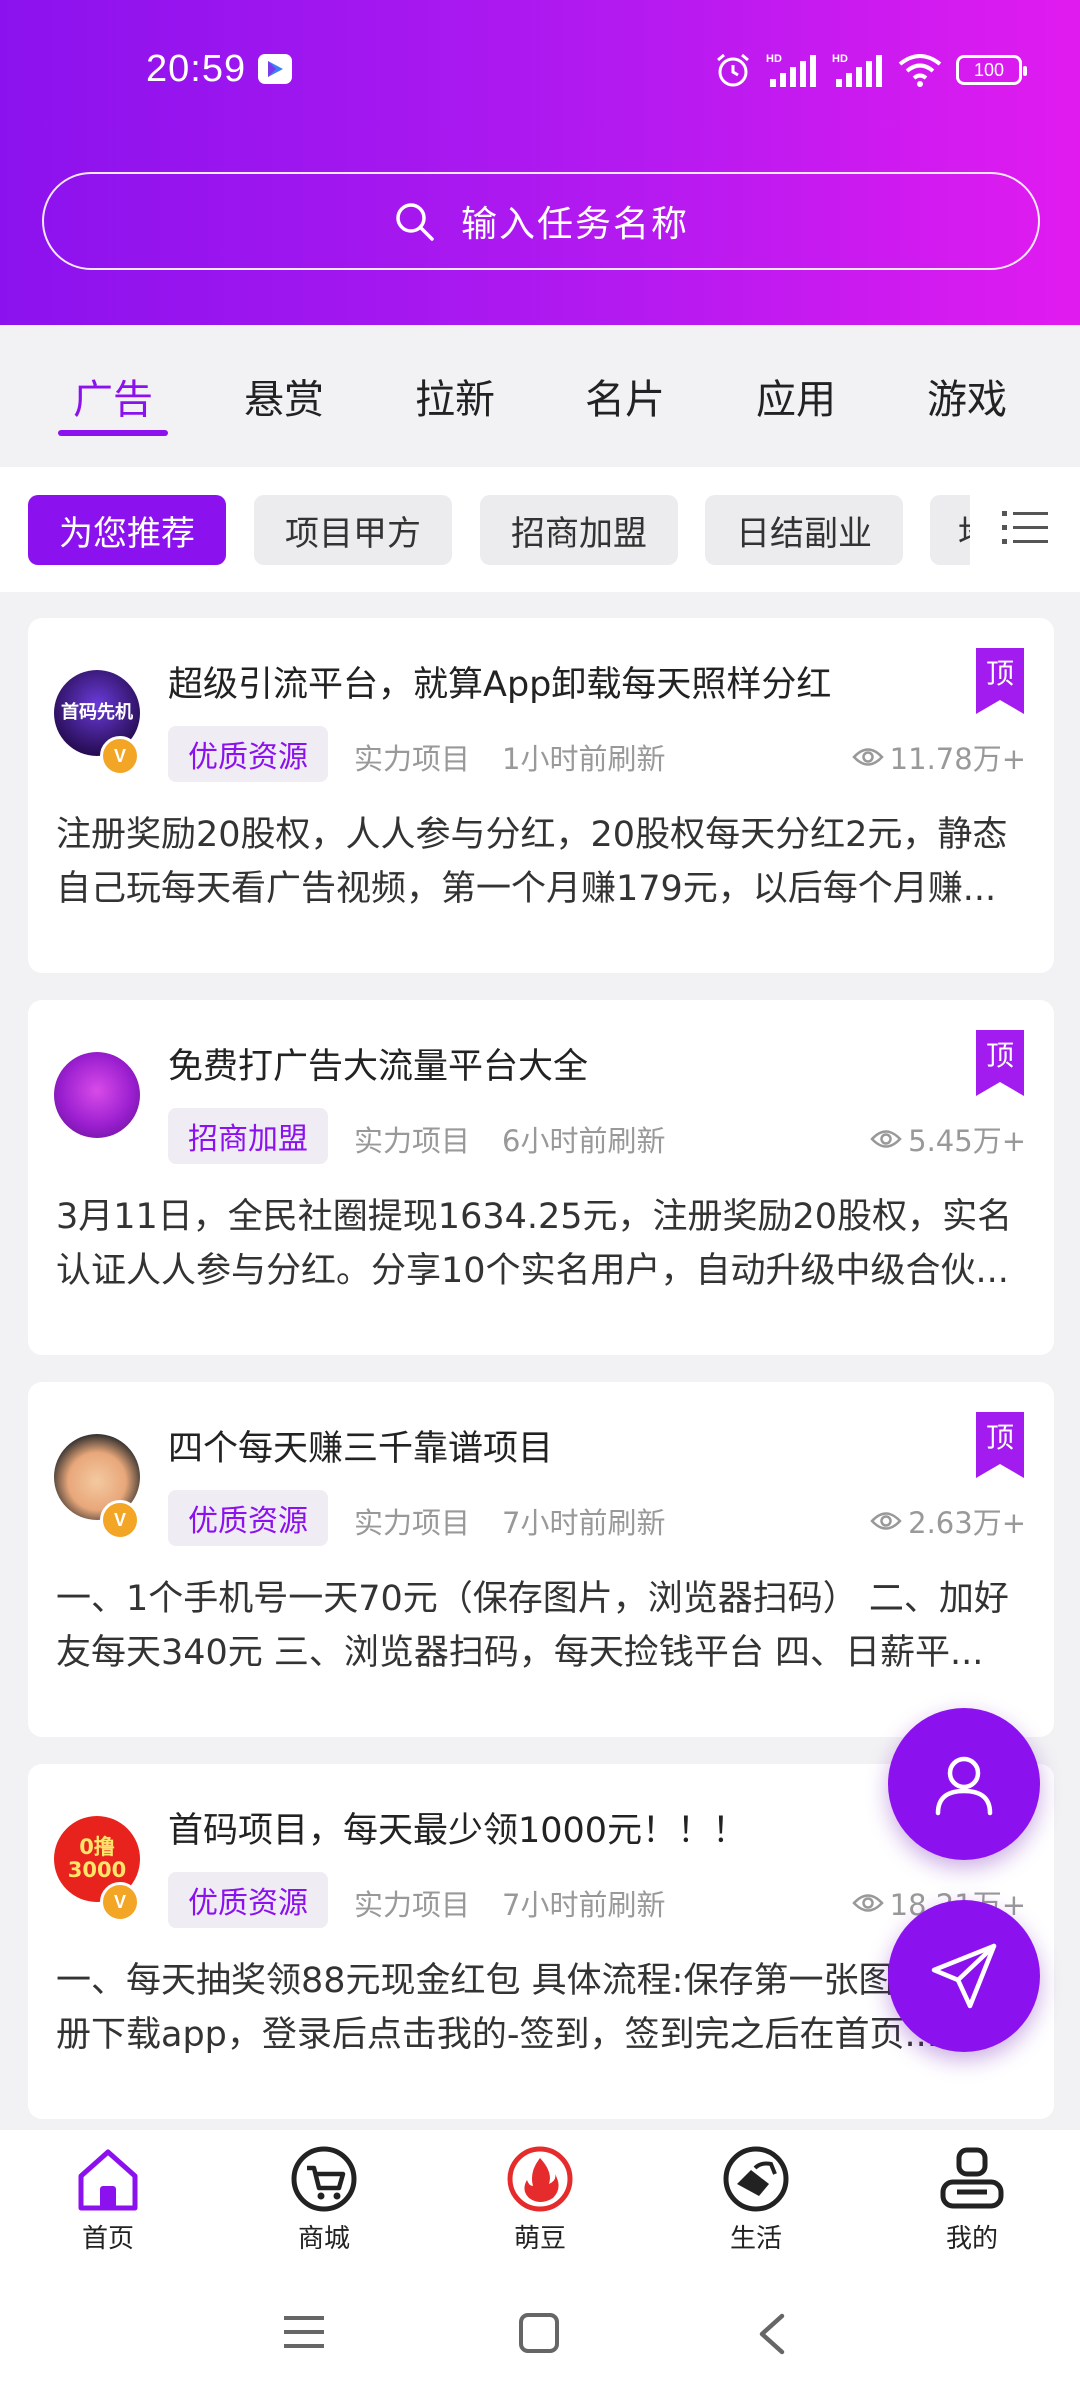 This screenshot has width=1080, height=2400. I want to click on card-title: 免费打广告大流量平台大全, so click(378, 1067).